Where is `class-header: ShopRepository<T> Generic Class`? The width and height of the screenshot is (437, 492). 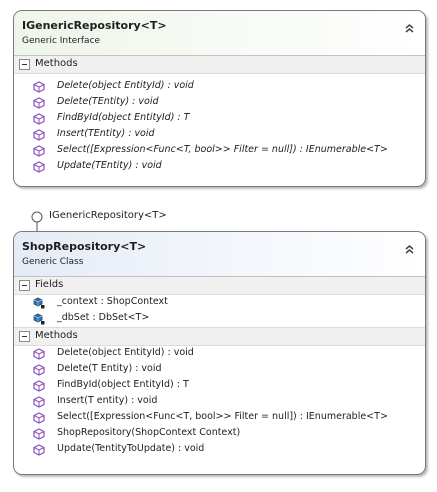 class-header: ShopRepository<T> Generic Class is located at coordinates (219, 254).